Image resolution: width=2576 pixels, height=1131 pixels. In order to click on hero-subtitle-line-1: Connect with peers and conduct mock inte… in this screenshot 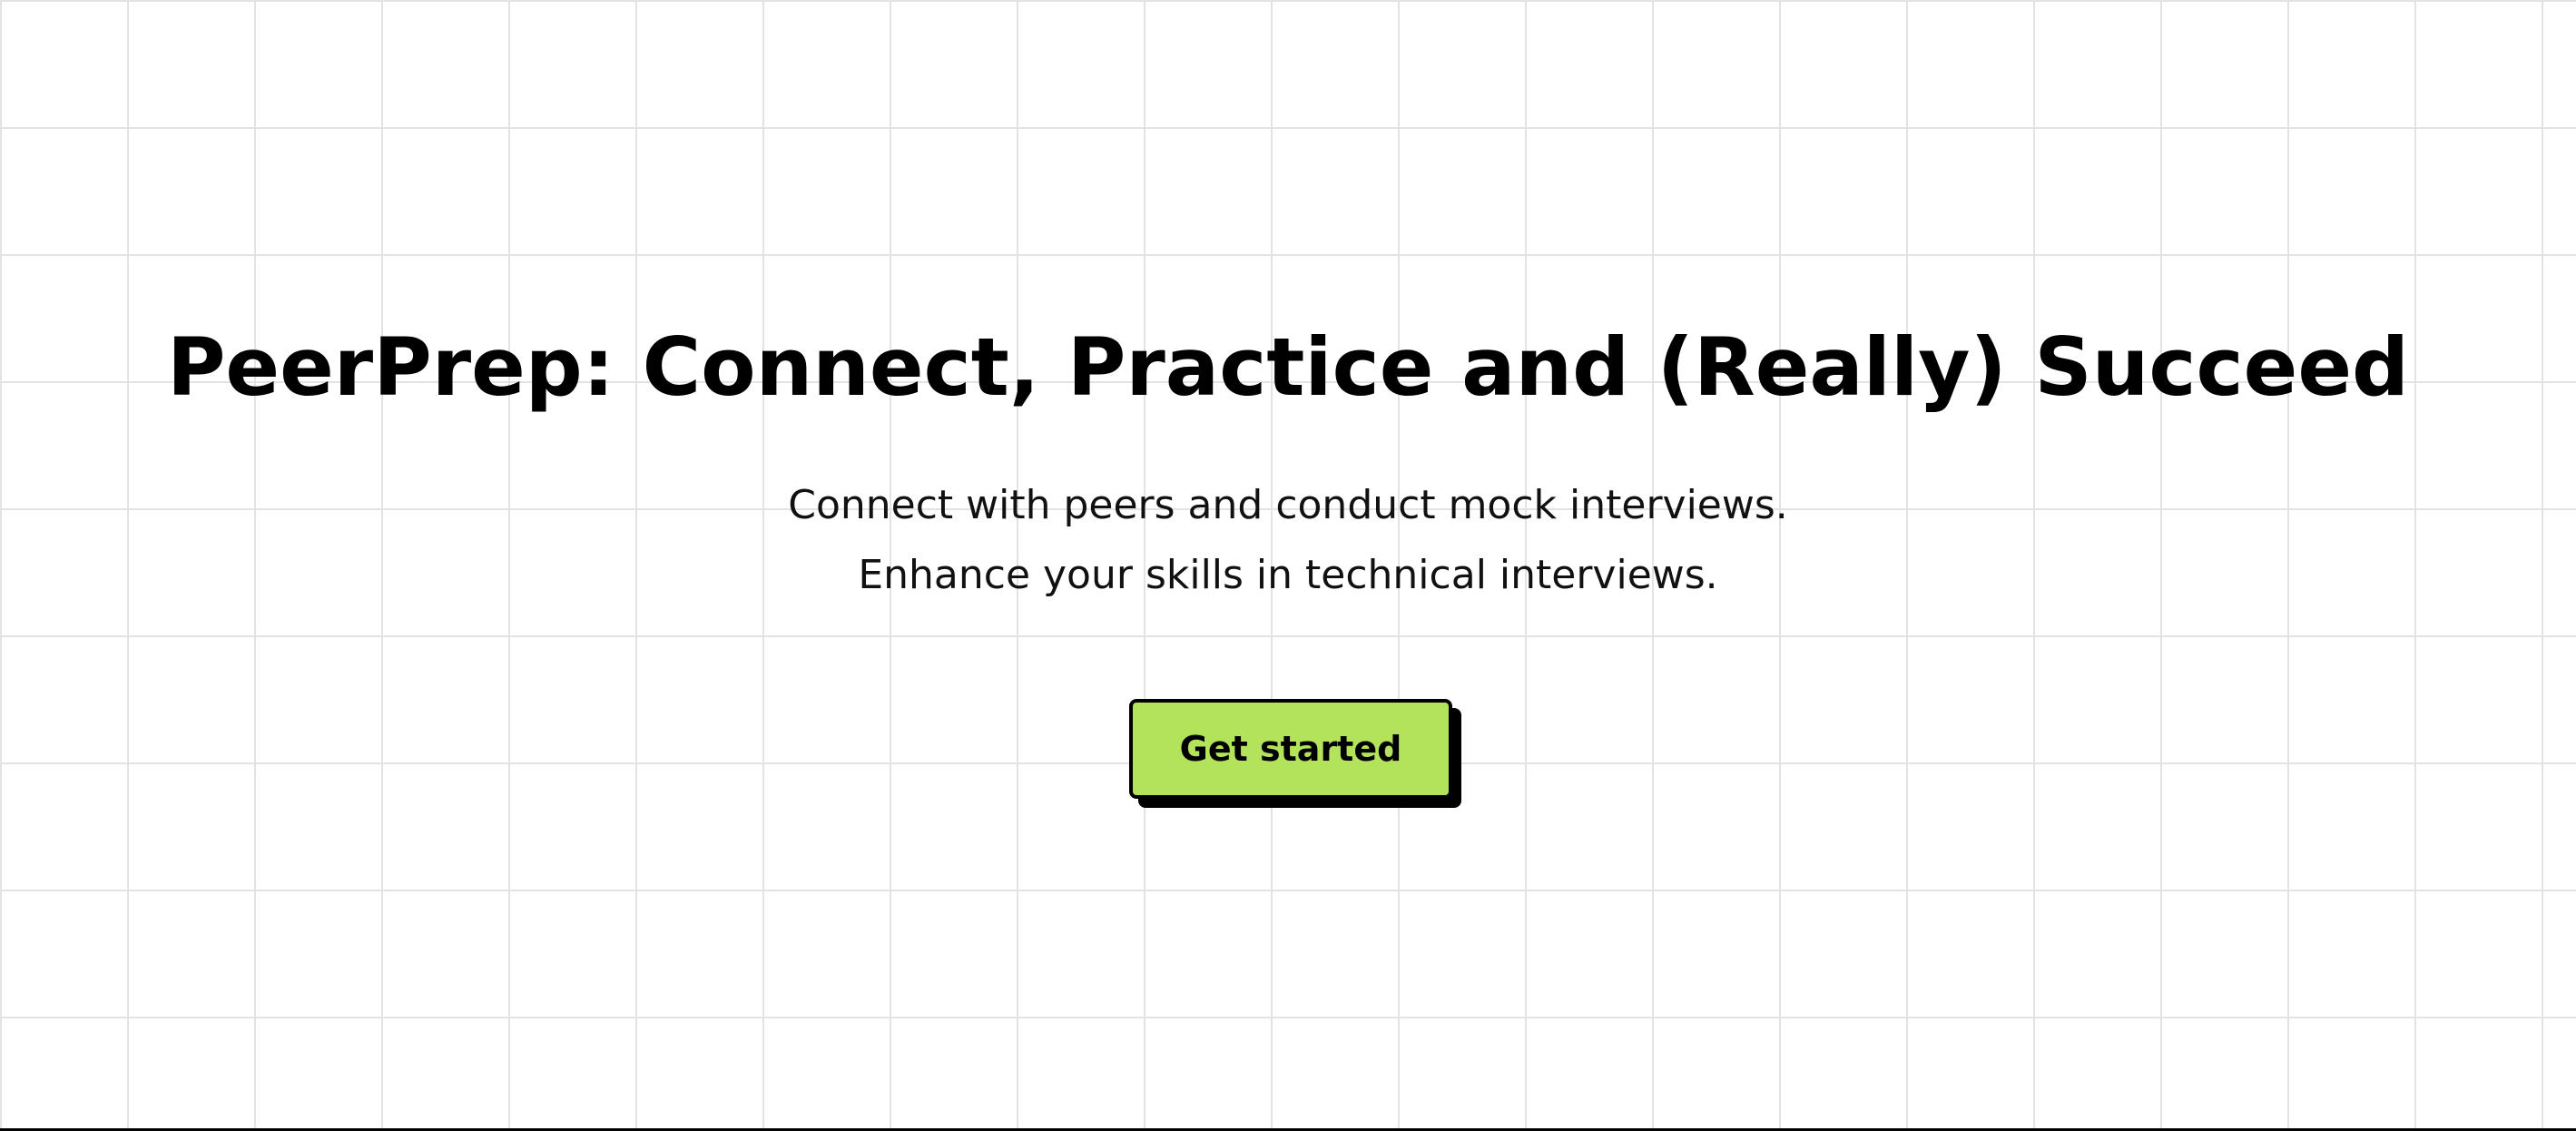, I will do `click(1288, 505)`.